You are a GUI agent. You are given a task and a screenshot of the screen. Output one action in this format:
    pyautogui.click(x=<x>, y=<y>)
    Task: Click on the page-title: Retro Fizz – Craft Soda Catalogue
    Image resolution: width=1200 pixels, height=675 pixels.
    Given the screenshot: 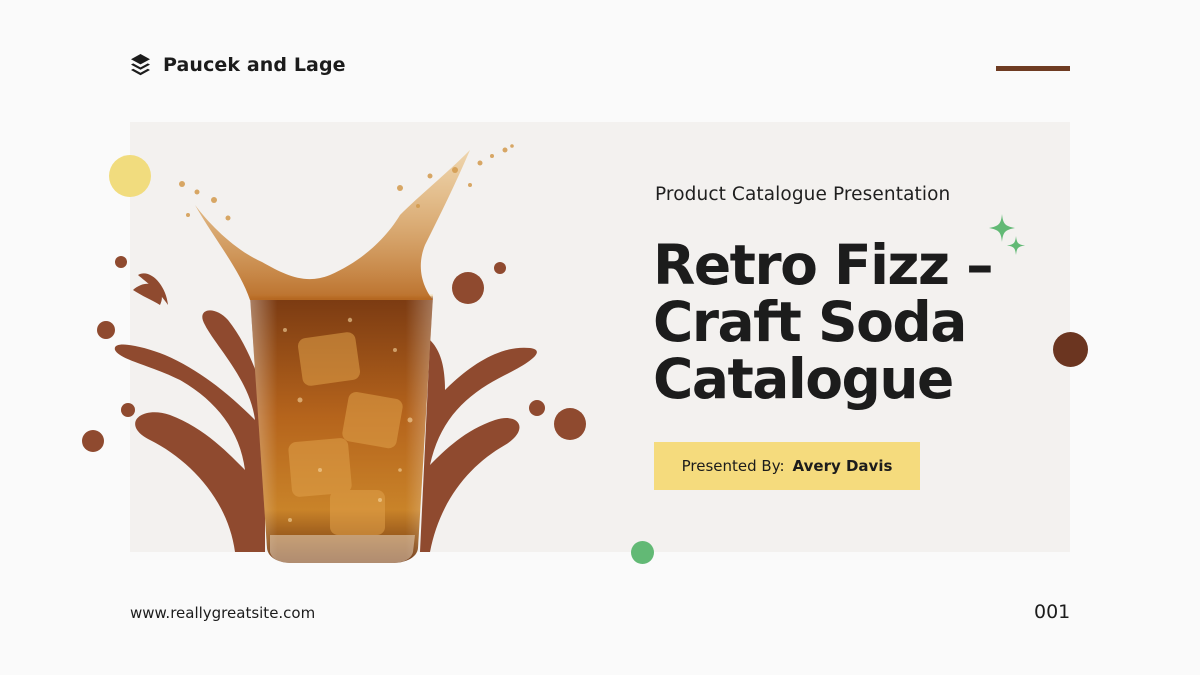 What is the action you would take?
    pyautogui.click(x=853, y=322)
    